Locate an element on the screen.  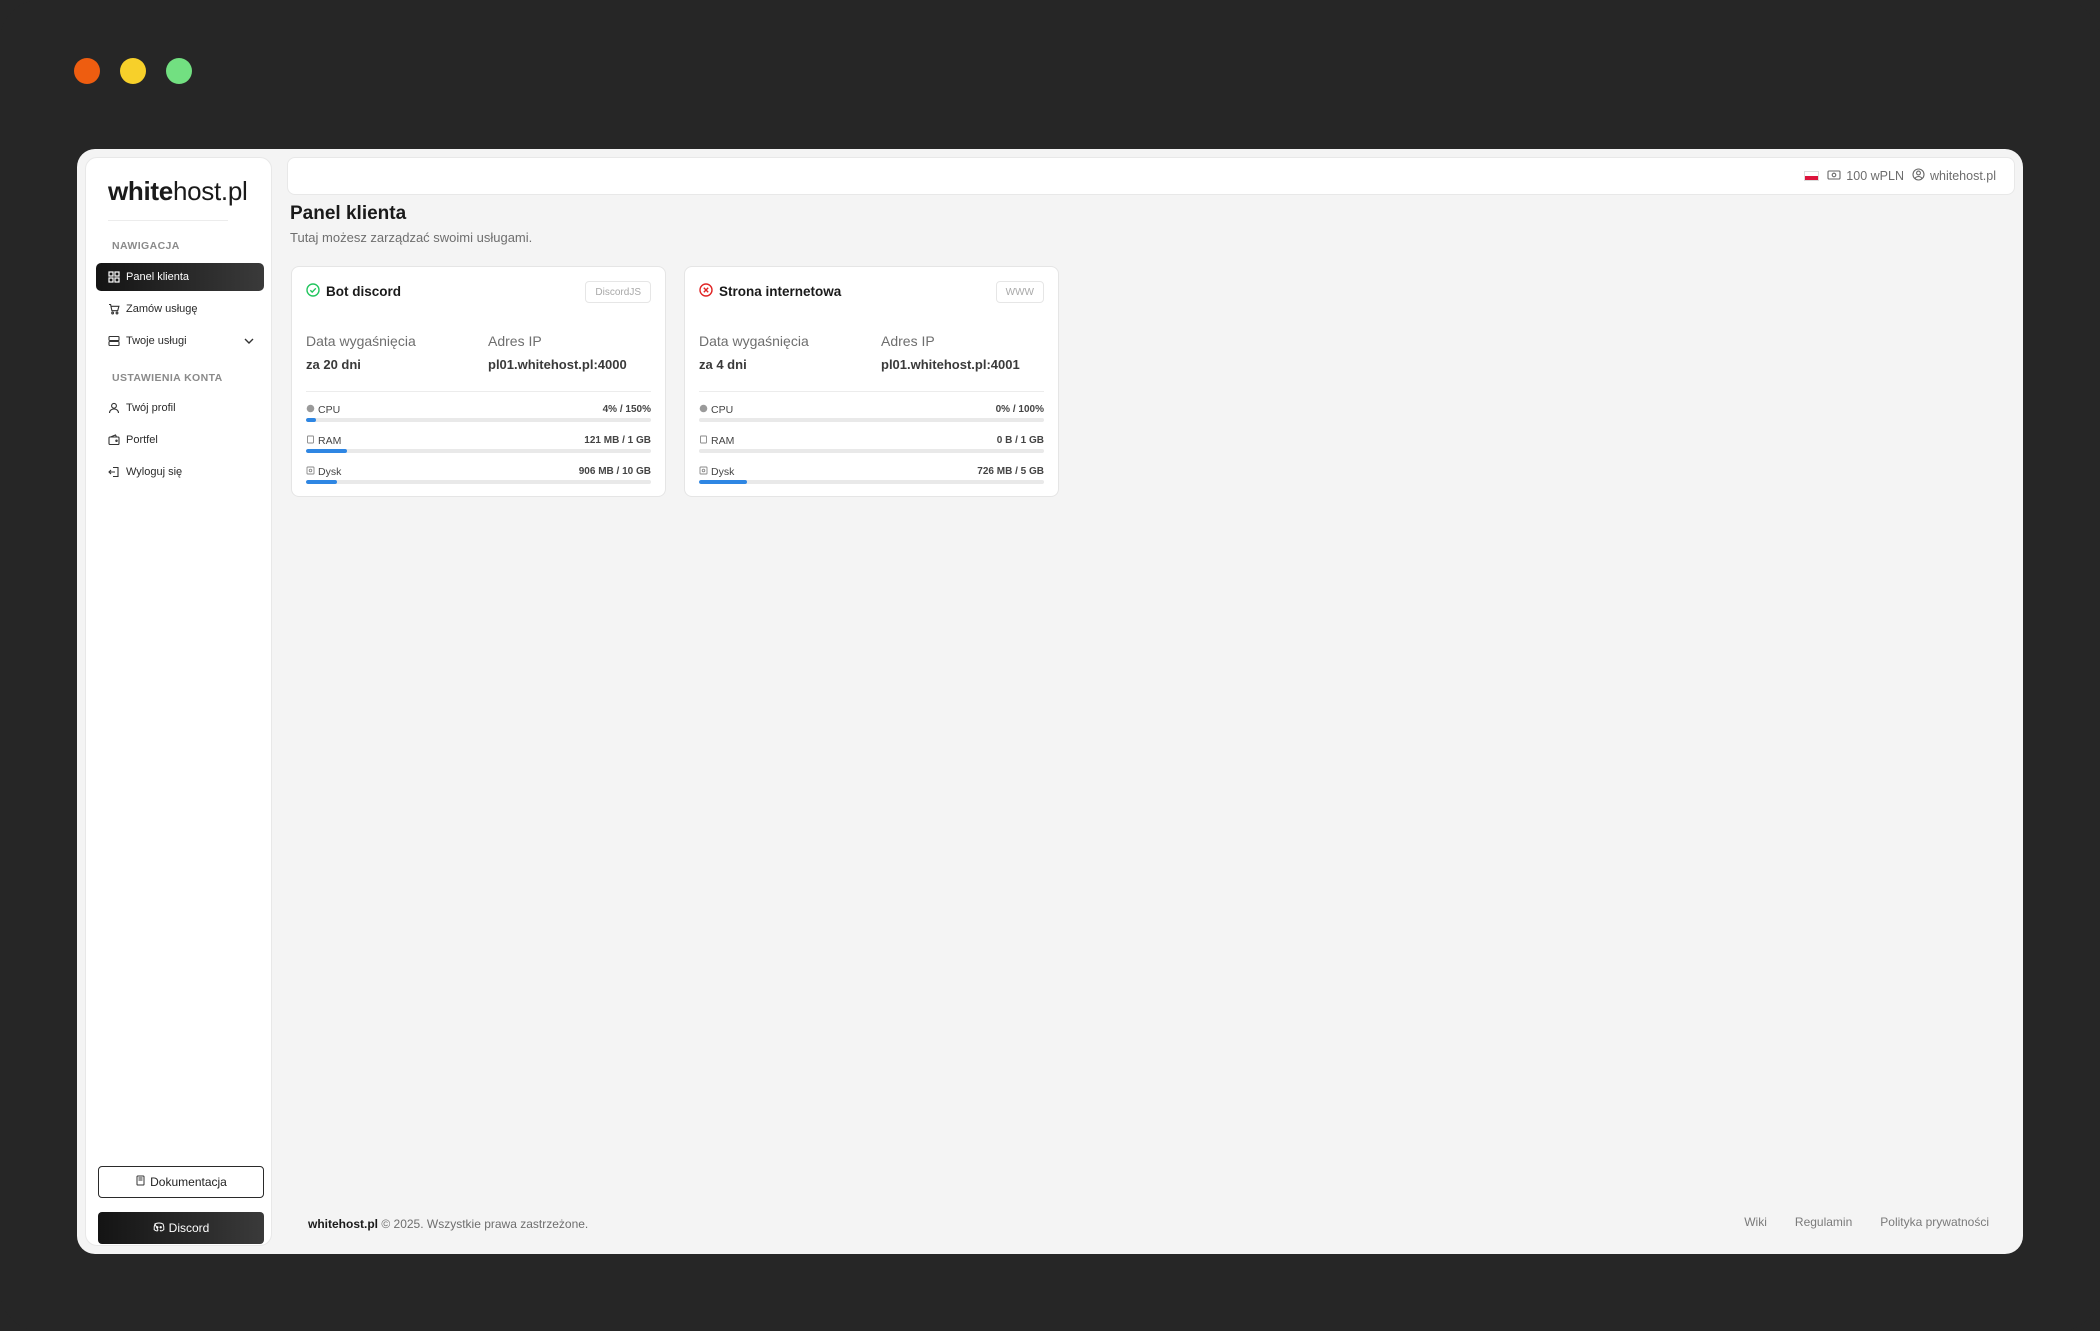
ip-value: pl01.whitehost.pl:4001 is located at coordinates (950, 364).